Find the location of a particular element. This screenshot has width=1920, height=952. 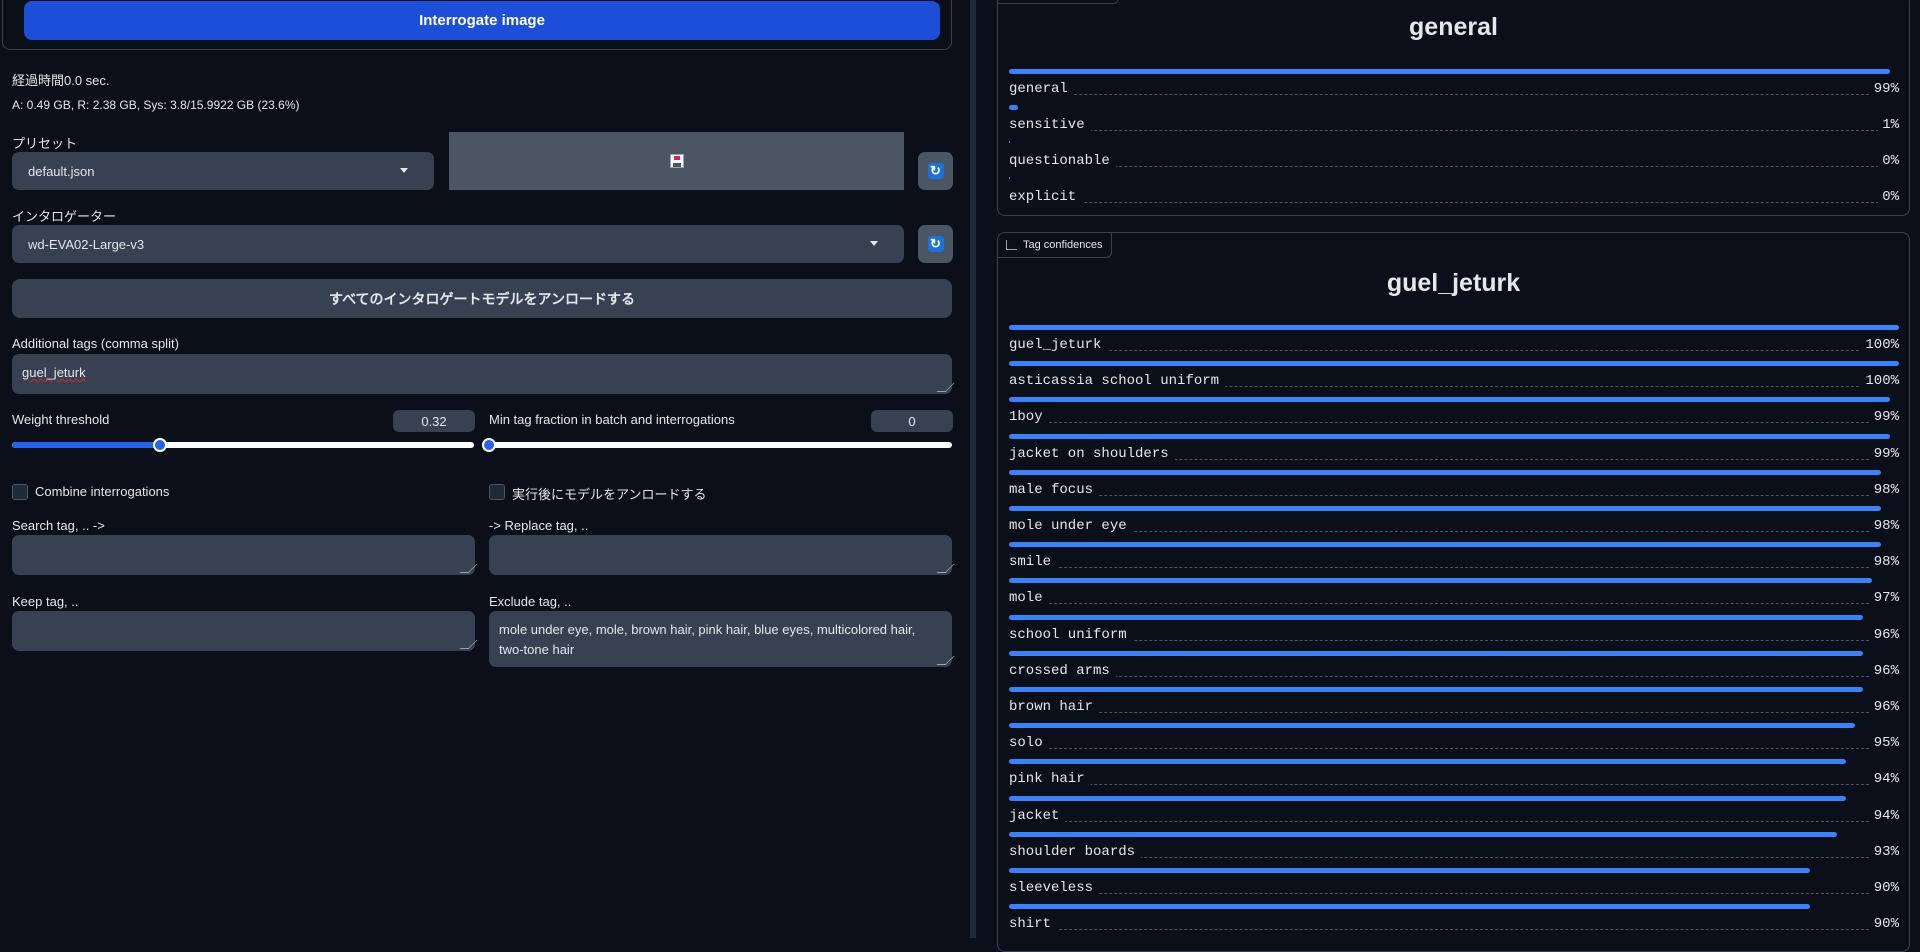

weight-threshold-label: Weight threshold is located at coordinates (61, 419).